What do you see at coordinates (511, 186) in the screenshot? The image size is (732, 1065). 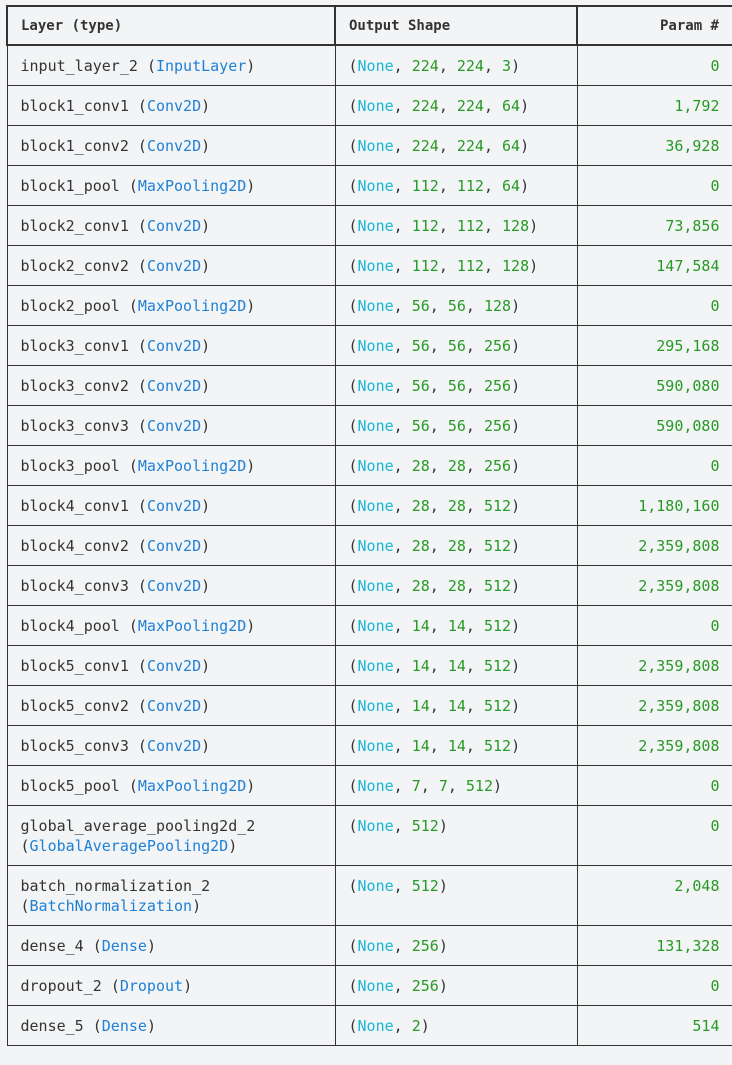 I see `shape-dim: 64` at bounding box center [511, 186].